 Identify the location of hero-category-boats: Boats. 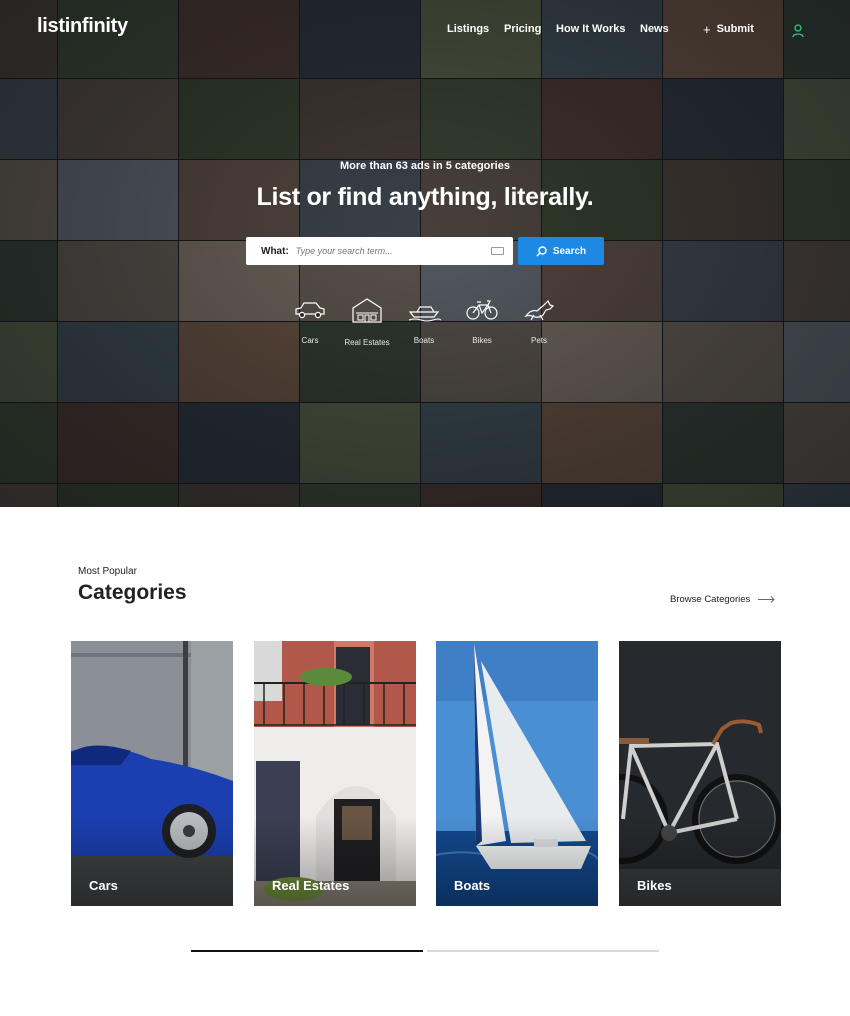
(424, 320).